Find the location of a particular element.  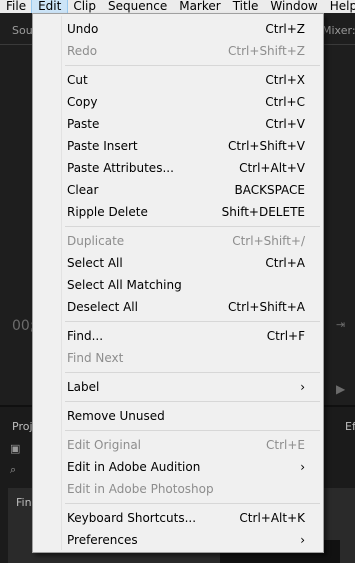

menubar-window: Window is located at coordinates (293, 6).